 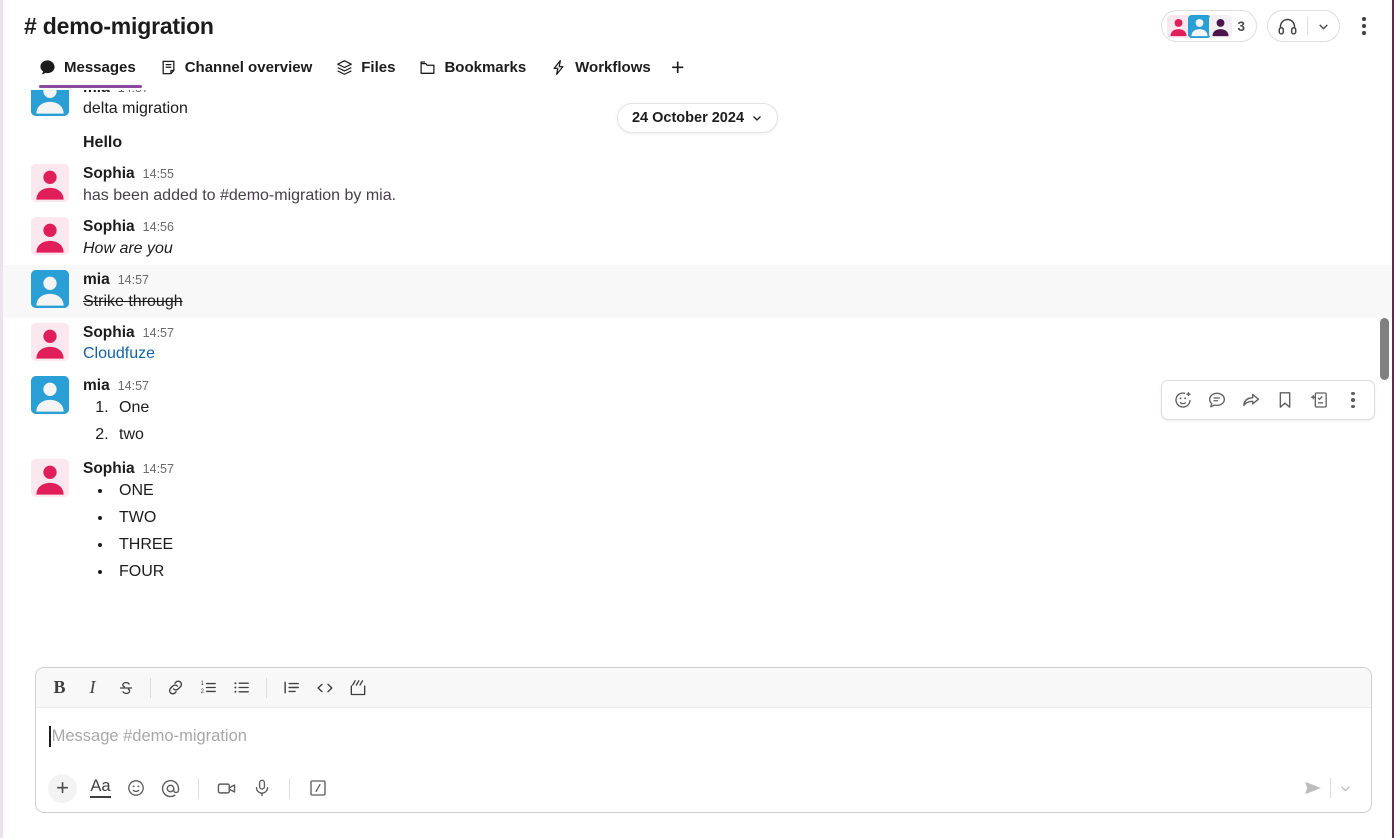 I want to click on message-text-bold: Hello, so click(x=103, y=142).